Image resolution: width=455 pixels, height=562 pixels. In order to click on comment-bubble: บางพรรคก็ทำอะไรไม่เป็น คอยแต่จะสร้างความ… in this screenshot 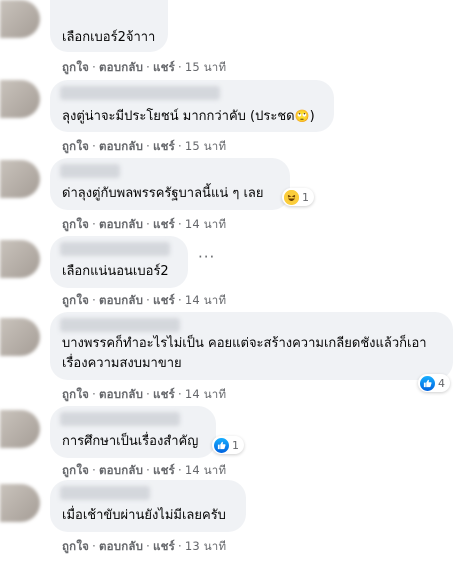, I will do `click(251, 346)`.